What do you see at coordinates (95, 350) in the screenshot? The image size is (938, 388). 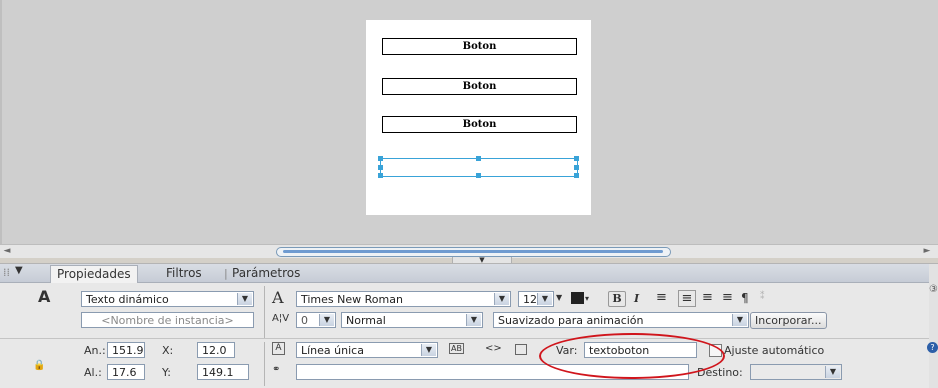 I see `width-label: An.:` at bounding box center [95, 350].